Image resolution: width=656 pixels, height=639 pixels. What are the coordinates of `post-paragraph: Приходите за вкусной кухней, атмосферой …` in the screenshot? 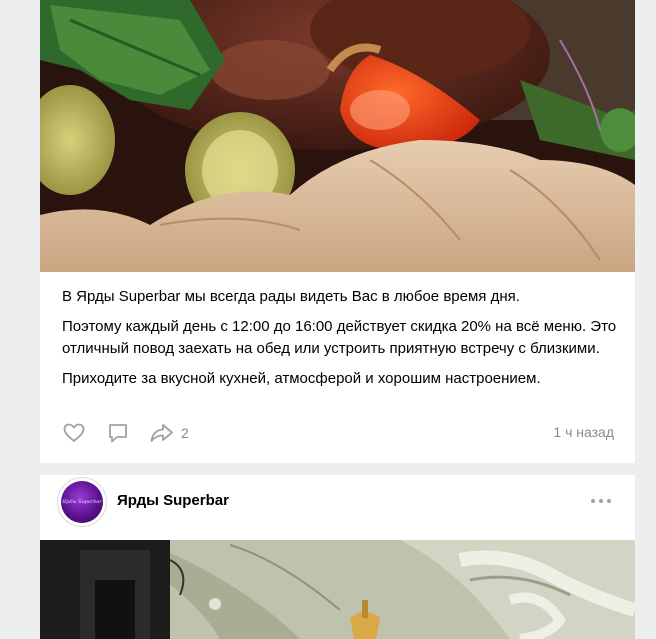 It's located at (301, 378).